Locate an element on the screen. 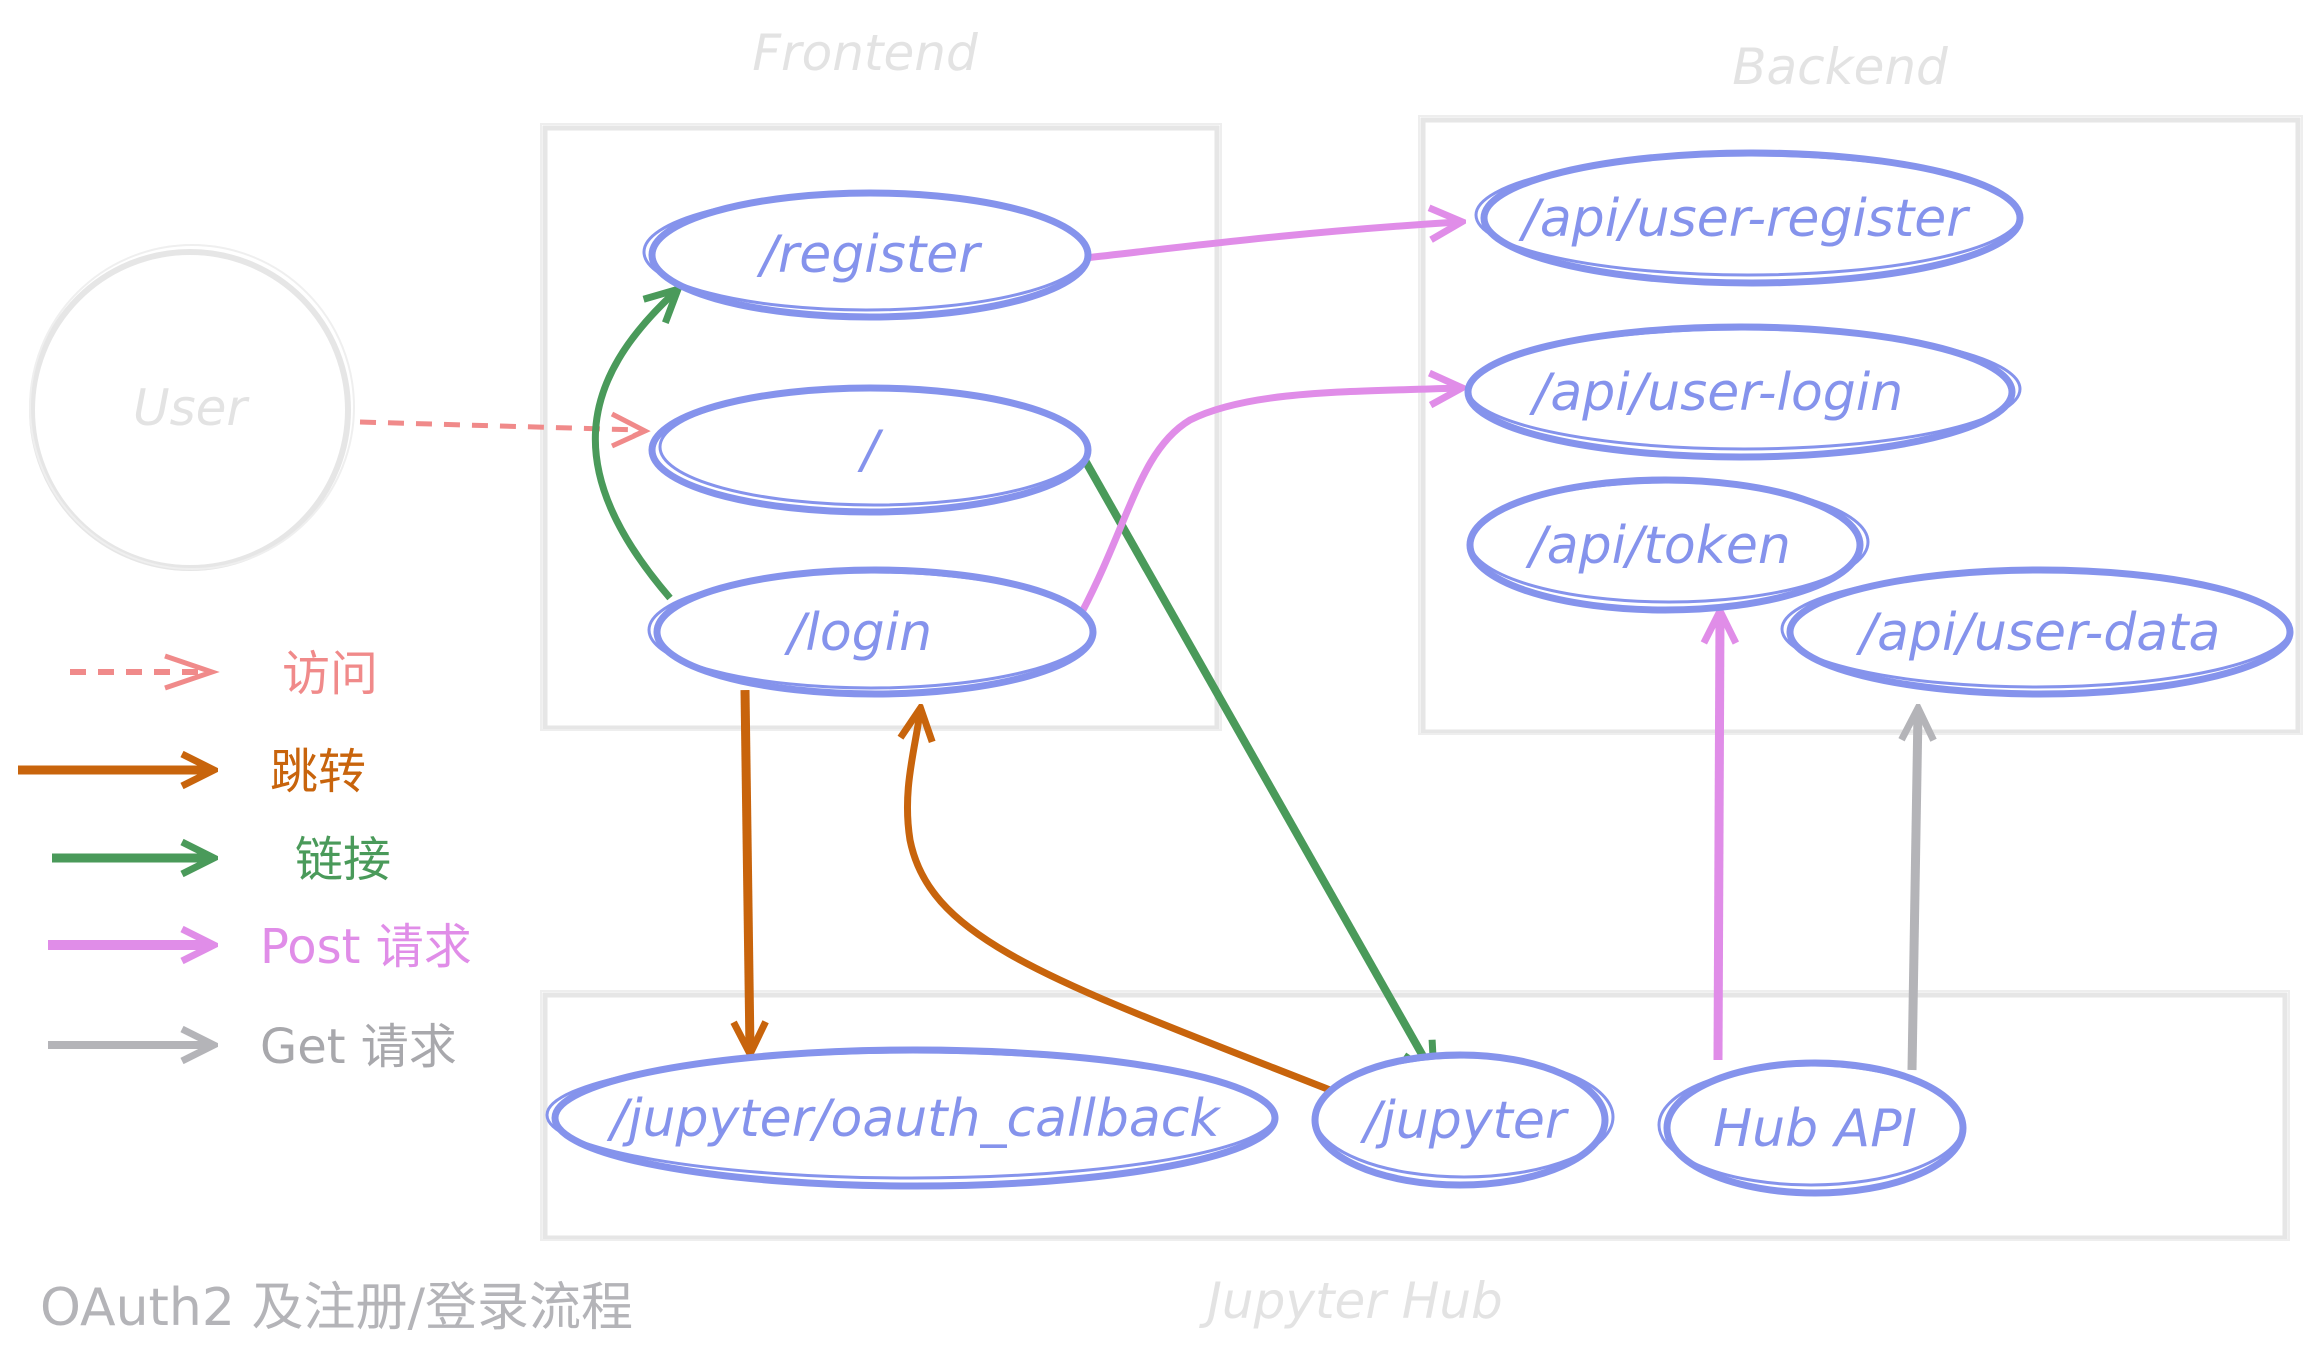 This screenshot has width=2313, height=1365. node-hub-api: Hub API is located at coordinates (1812, 1128).